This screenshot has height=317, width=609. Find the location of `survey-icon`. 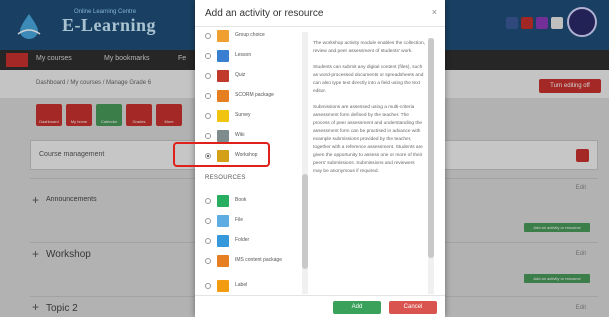

survey-icon is located at coordinates (223, 116).